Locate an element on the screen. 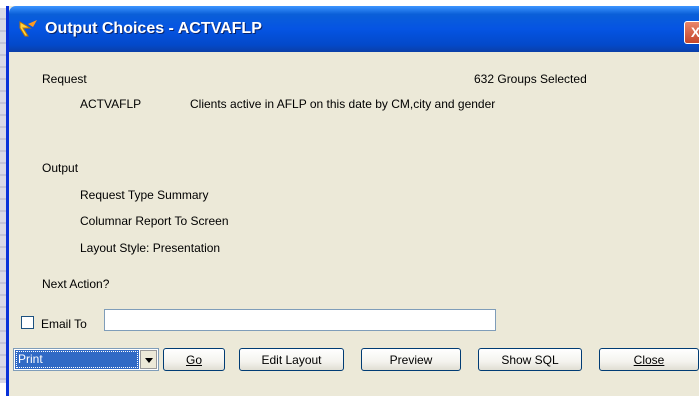 This screenshot has width=699, height=396. close-window-button: X is located at coordinates (691, 32).